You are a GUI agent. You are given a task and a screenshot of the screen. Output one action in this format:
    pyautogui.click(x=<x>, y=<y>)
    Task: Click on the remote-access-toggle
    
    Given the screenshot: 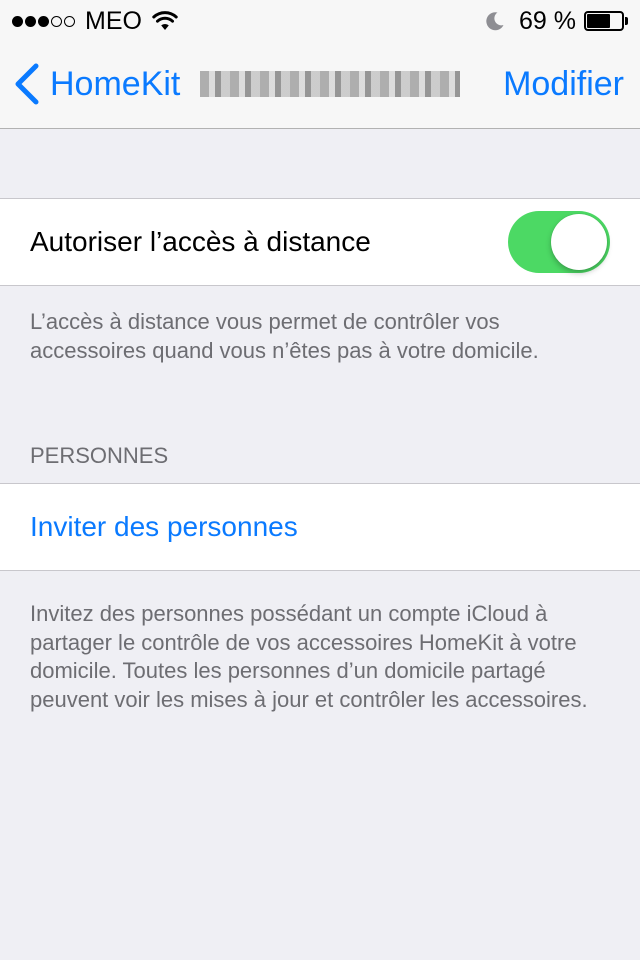 What is the action you would take?
    pyautogui.click(x=559, y=242)
    